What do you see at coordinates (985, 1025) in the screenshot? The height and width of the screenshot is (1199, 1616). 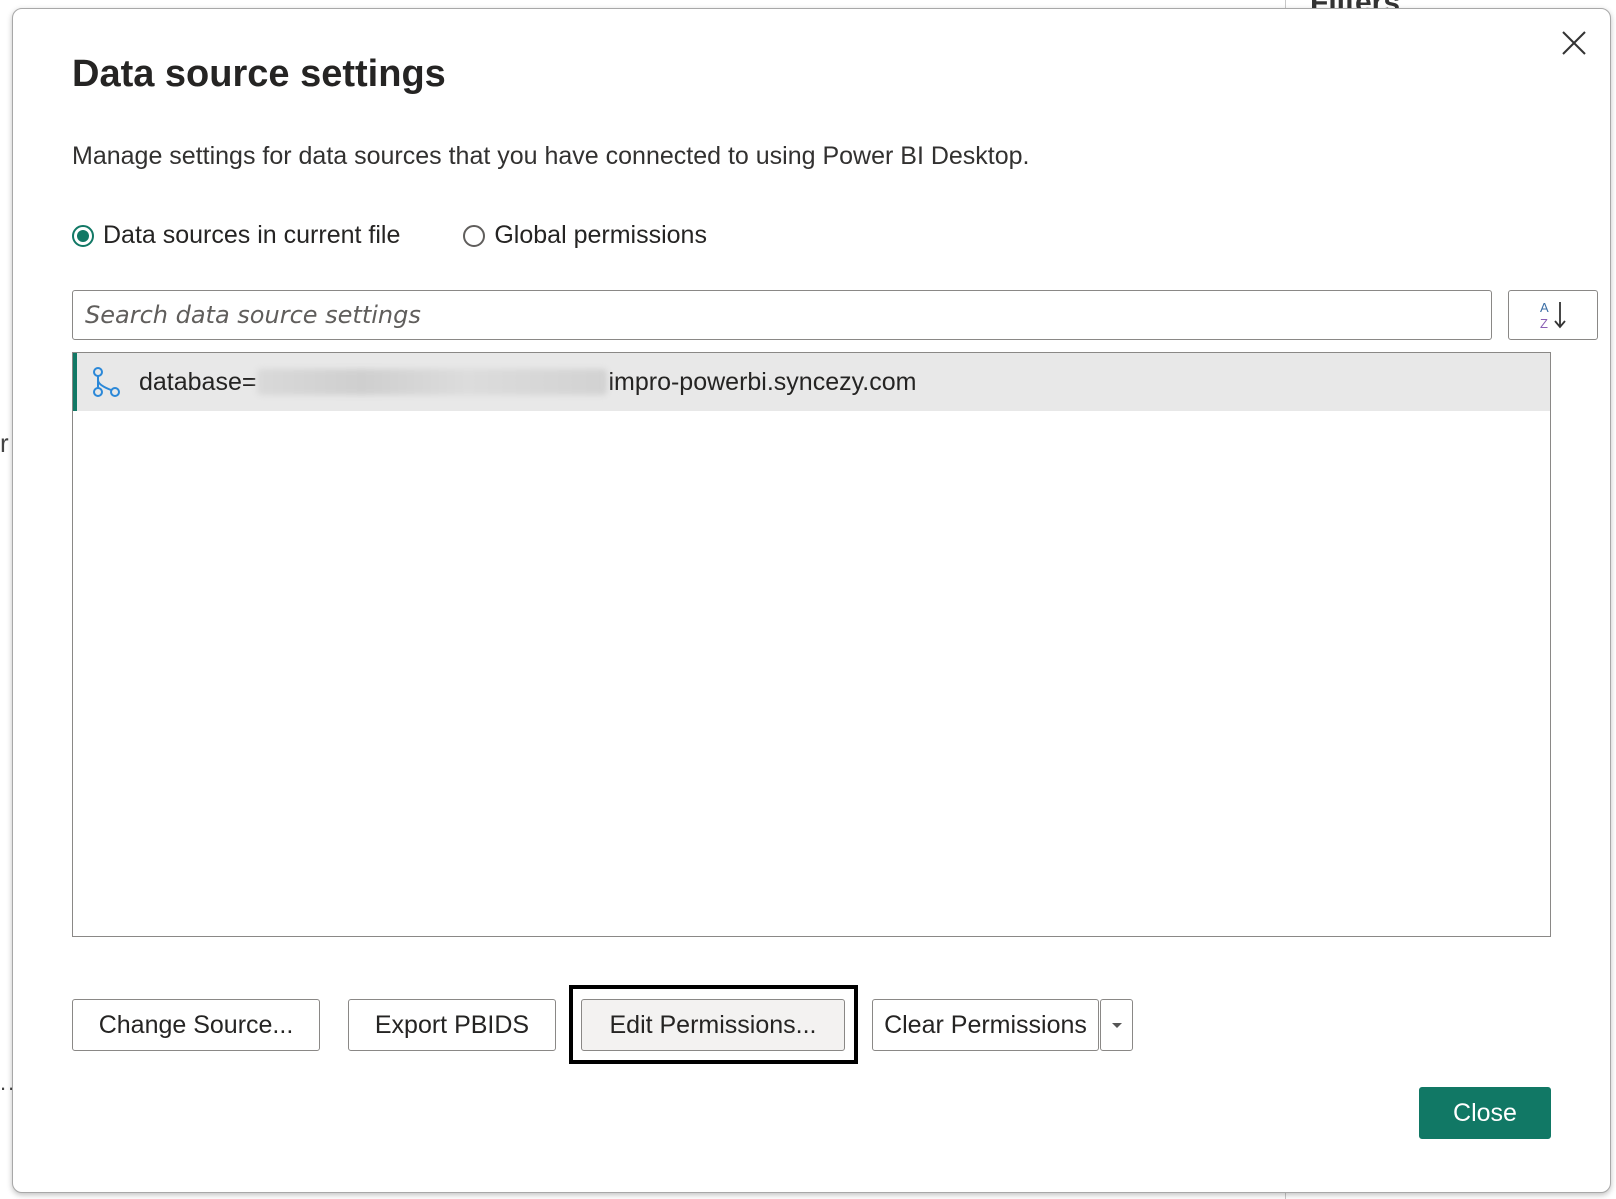 I see `clear-permissions-button: Clear Permissions` at bounding box center [985, 1025].